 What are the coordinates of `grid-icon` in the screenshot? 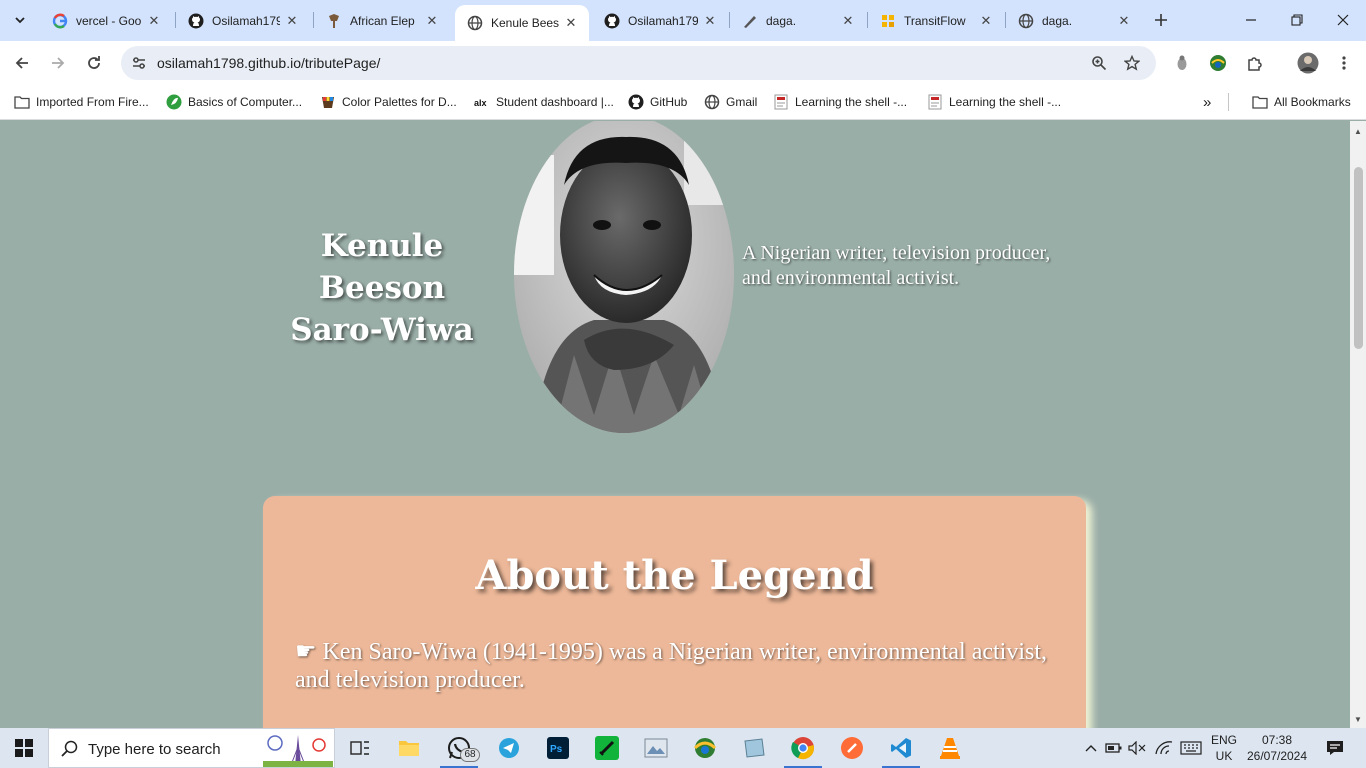 It's located at (888, 21).